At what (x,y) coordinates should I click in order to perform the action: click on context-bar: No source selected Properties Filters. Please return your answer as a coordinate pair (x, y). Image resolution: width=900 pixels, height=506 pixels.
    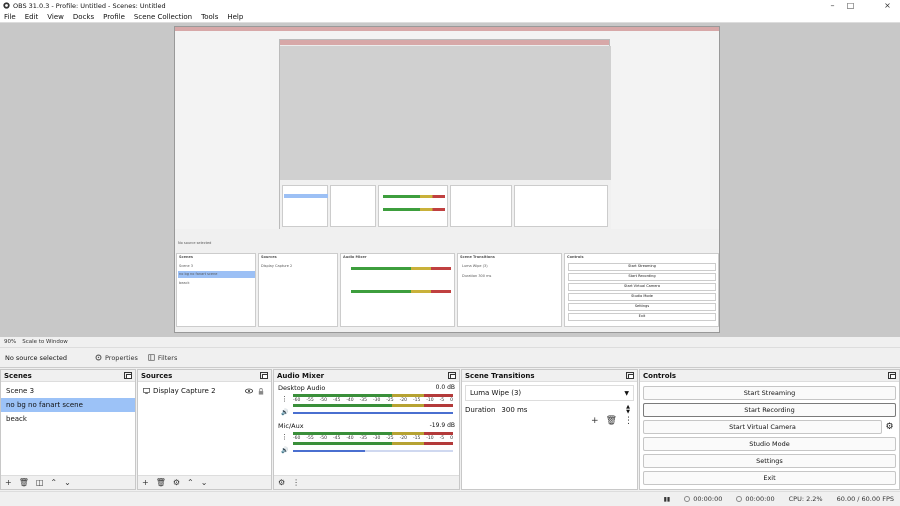
    Looking at the image, I should click on (450, 357).